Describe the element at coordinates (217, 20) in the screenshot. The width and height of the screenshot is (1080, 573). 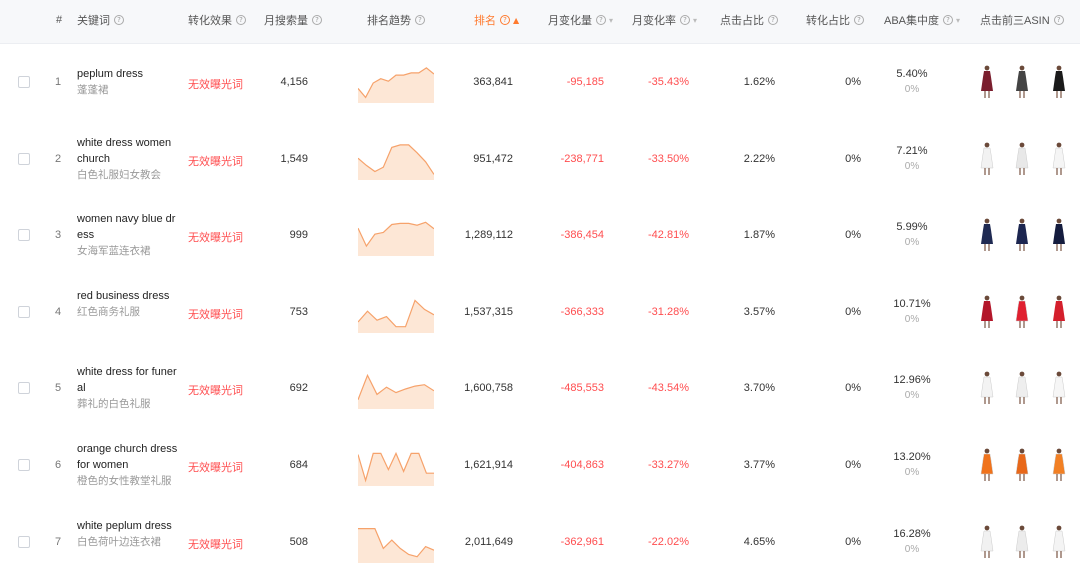
I see `col-header-conversion: 转化效果?` at that location.